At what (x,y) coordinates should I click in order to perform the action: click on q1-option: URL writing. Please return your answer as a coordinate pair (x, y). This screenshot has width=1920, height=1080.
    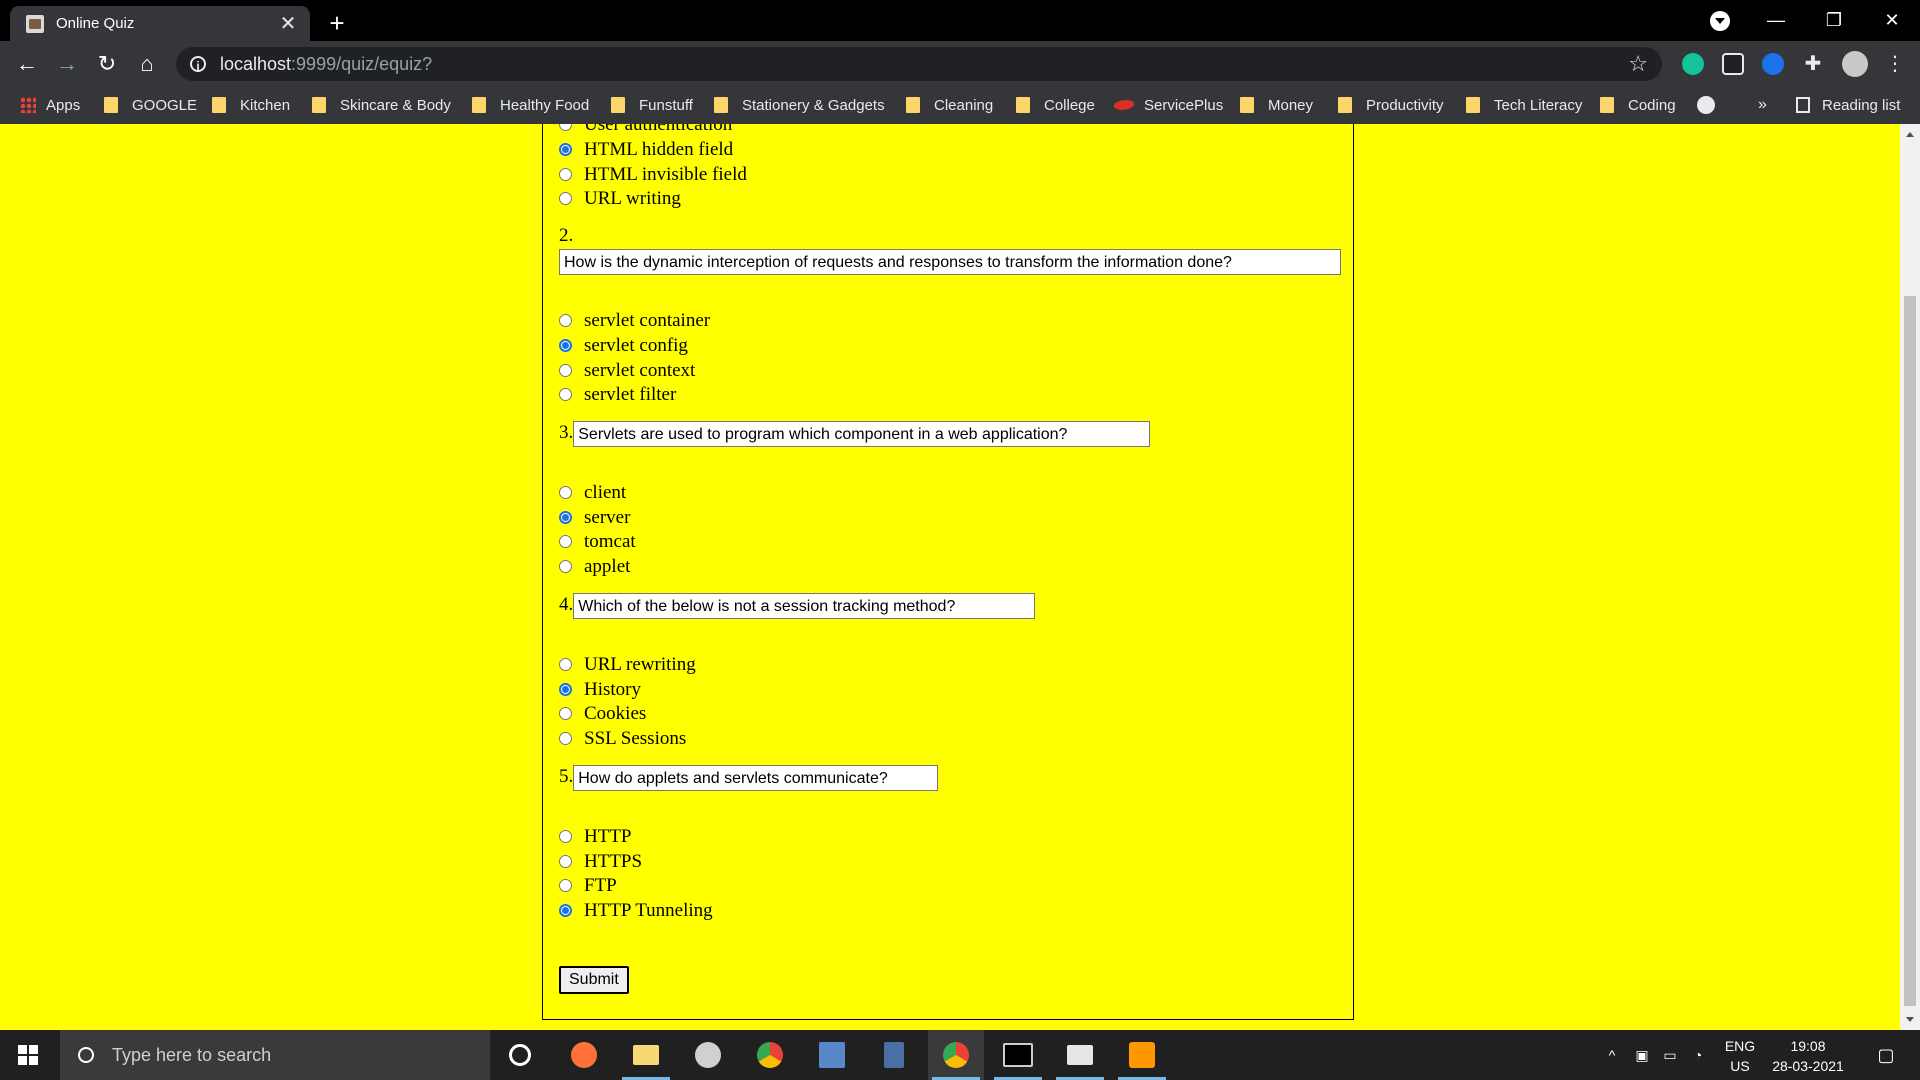
    Looking at the image, I should click on (620, 198).